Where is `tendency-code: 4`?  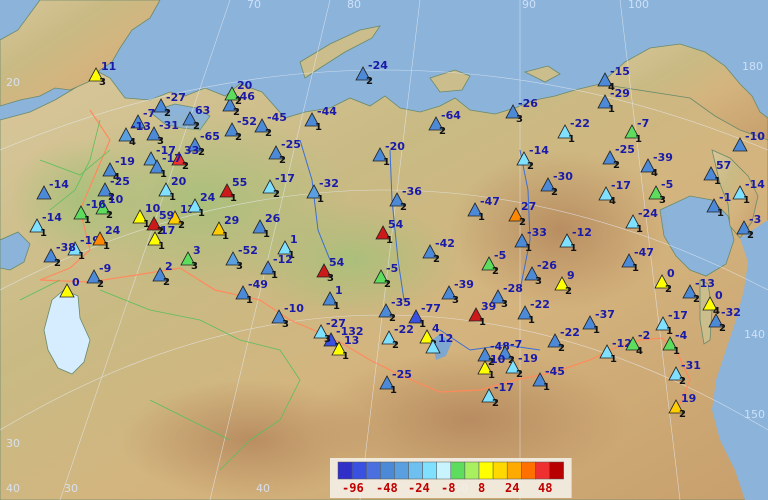
tendency-code: 4 is located at coordinates (132, 142).